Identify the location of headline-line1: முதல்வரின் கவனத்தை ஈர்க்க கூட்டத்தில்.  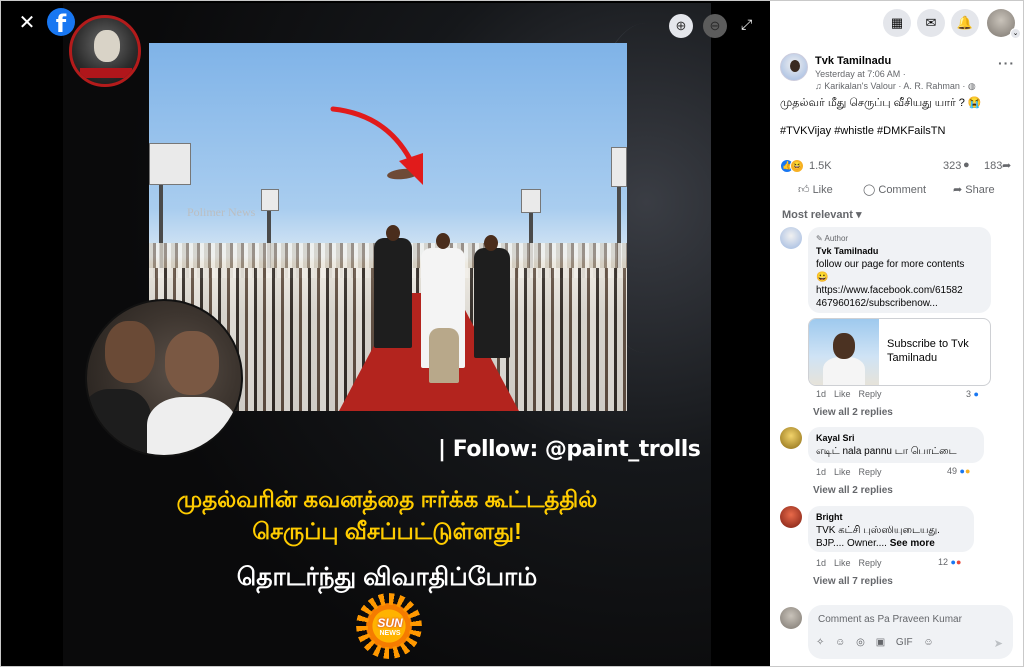
(387, 499).